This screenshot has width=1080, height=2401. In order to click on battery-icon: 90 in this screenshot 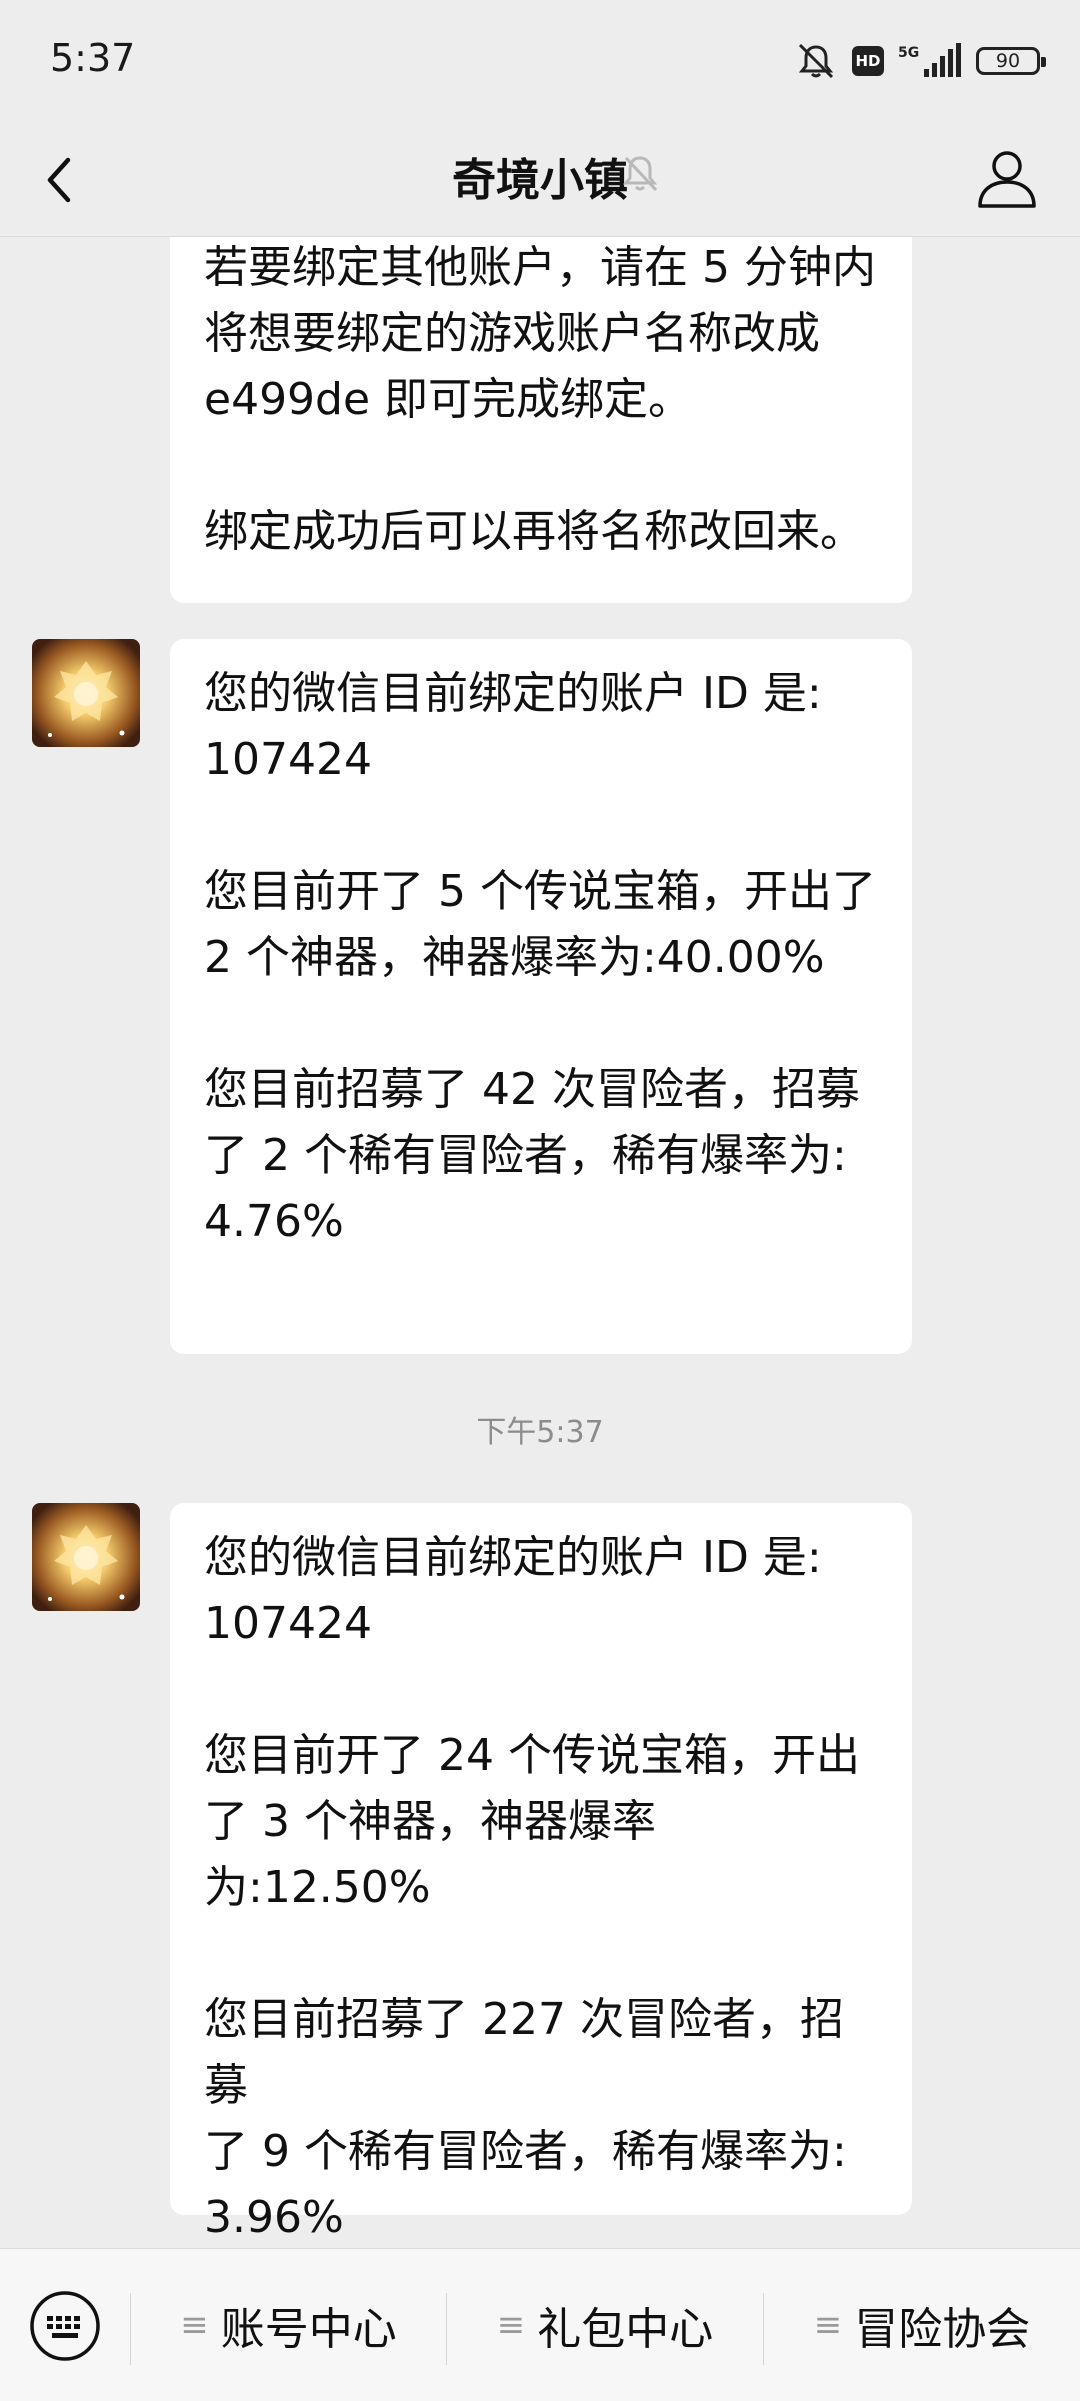, I will do `click(1011, 61)`.